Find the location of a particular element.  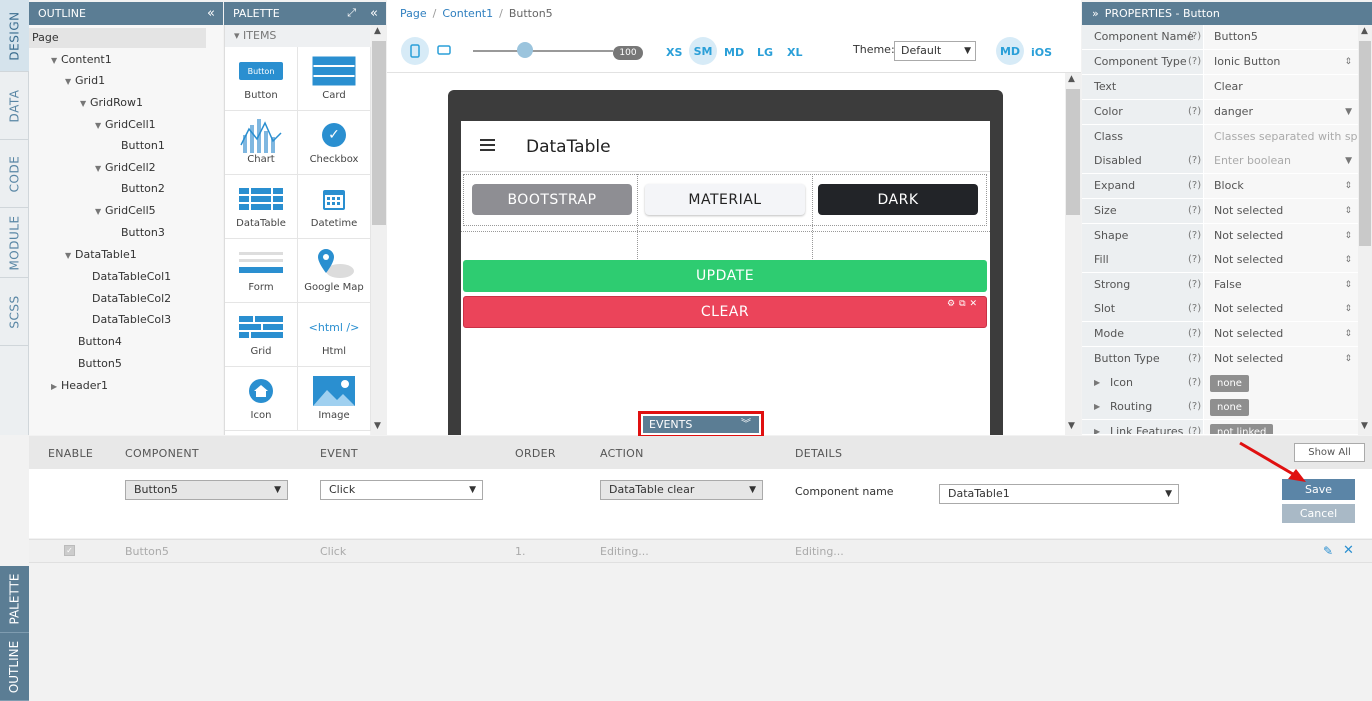

prop-value-select: Enter boolean ▼ is located at coordinates (1281, 161).